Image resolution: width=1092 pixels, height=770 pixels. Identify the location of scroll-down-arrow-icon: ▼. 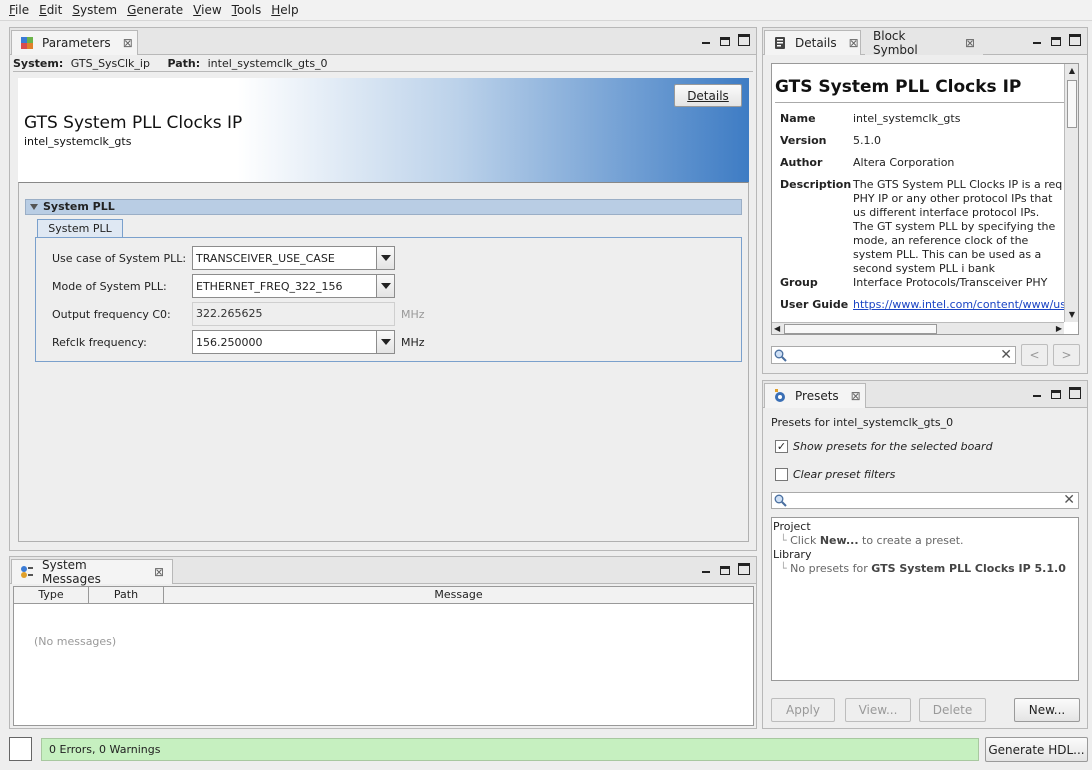
(1071, 315).